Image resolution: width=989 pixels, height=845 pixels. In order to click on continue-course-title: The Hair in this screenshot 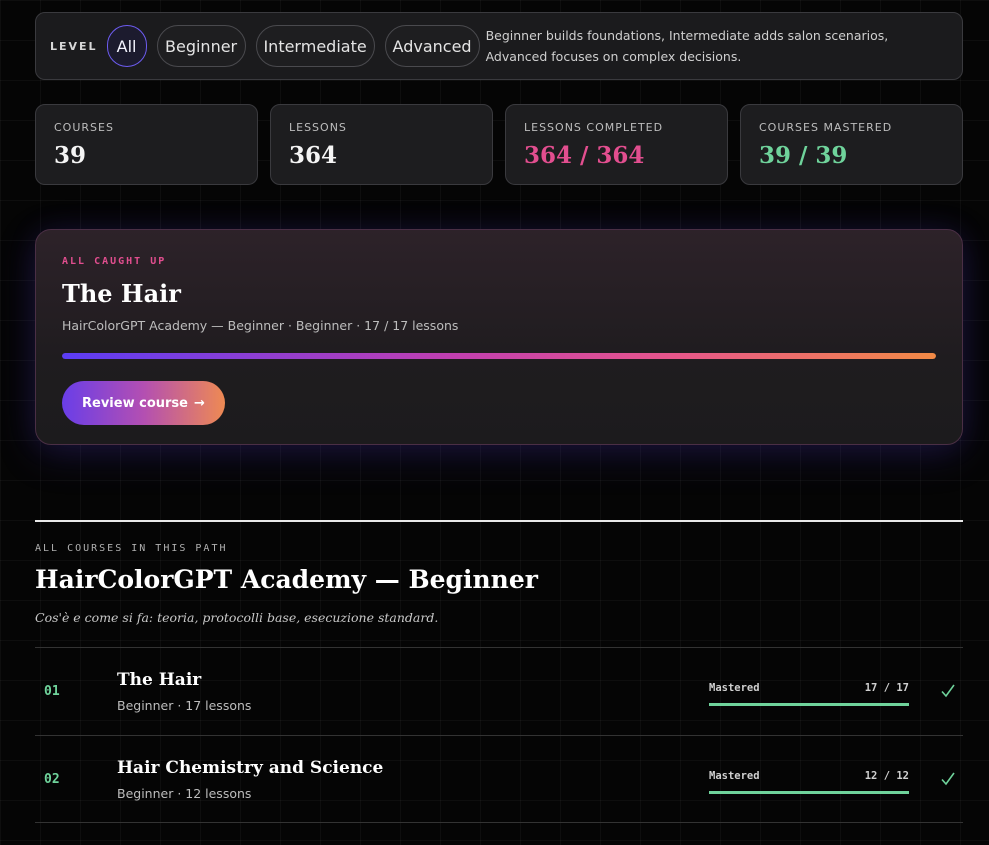, I will do `click(121, 293)`.